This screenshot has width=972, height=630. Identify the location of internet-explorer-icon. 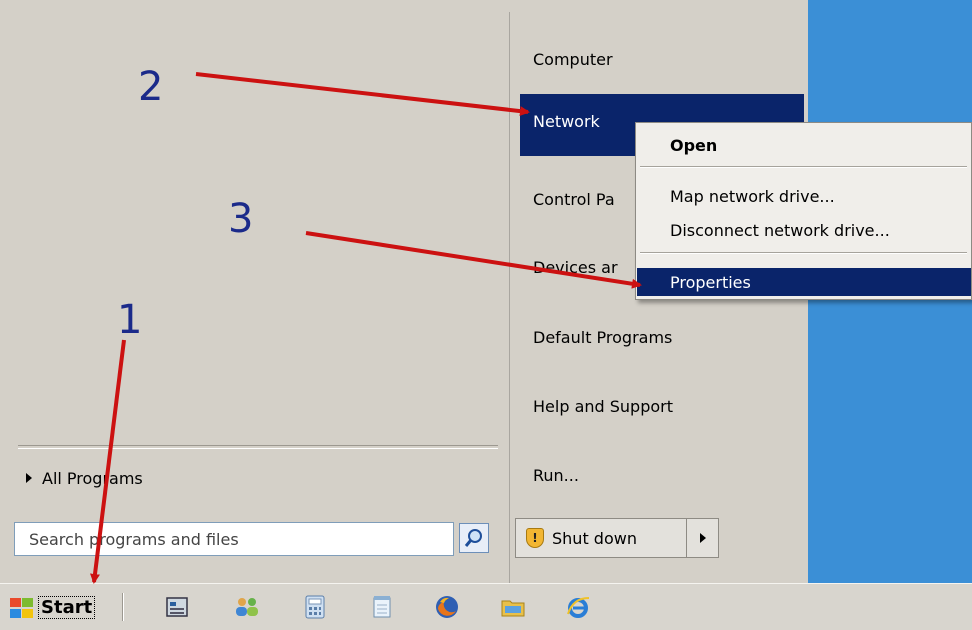
(578, 607).